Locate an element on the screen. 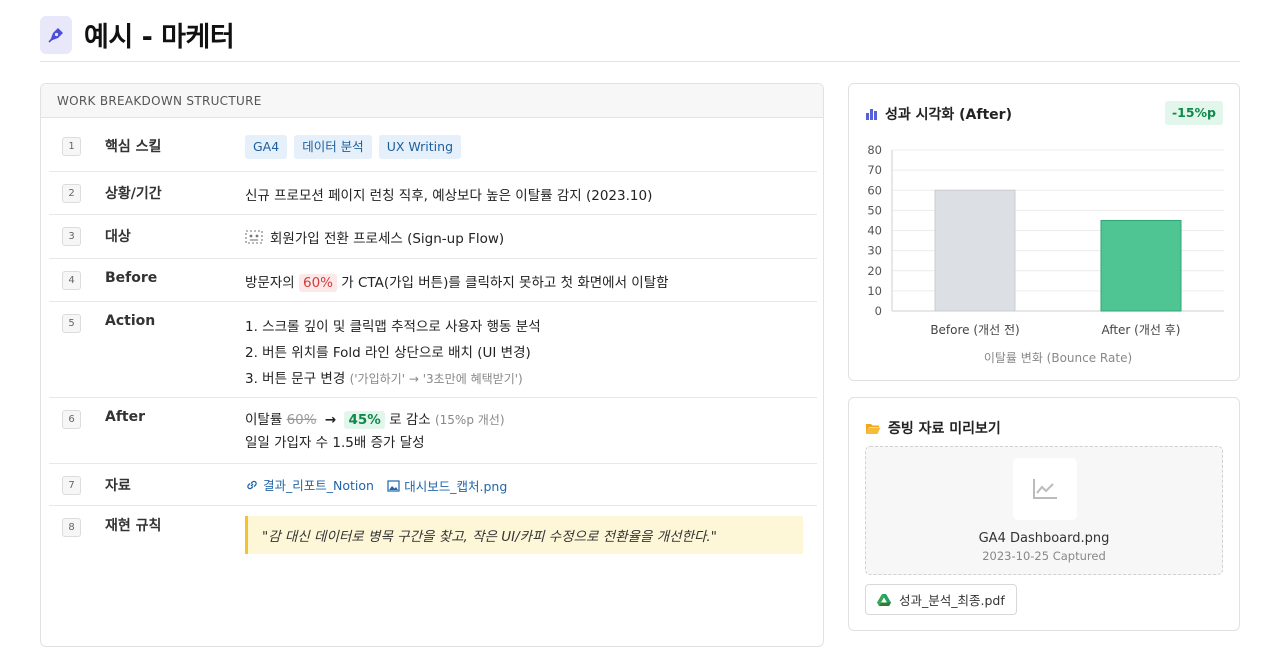  wbs-row-materials: 7 자료 결과_리포트_Notion 대시보드_캡처.png is located at coordinates (433, 485).